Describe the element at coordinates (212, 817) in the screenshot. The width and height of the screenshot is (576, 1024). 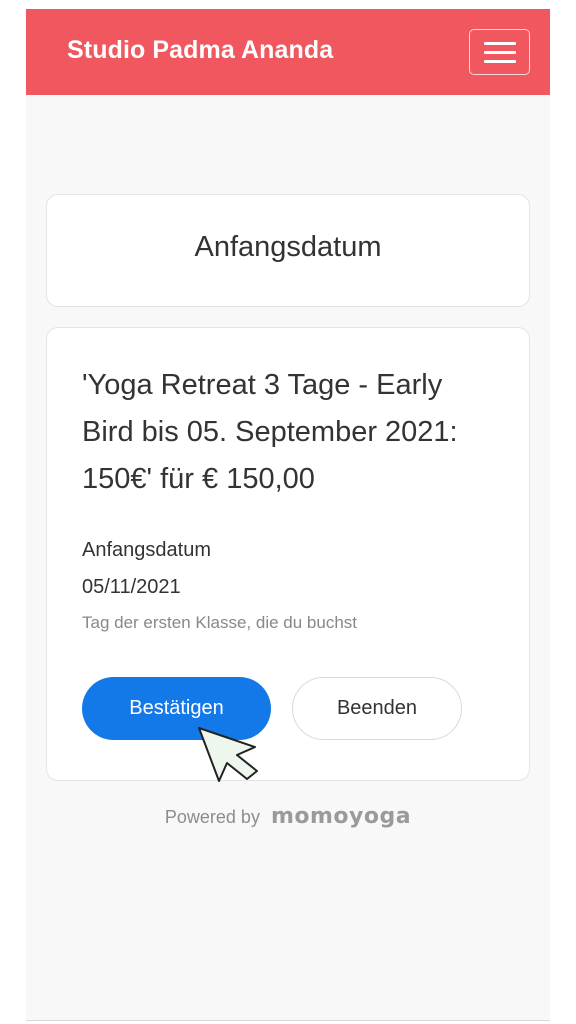
I see `powered-by-text: Powered by` at that location.